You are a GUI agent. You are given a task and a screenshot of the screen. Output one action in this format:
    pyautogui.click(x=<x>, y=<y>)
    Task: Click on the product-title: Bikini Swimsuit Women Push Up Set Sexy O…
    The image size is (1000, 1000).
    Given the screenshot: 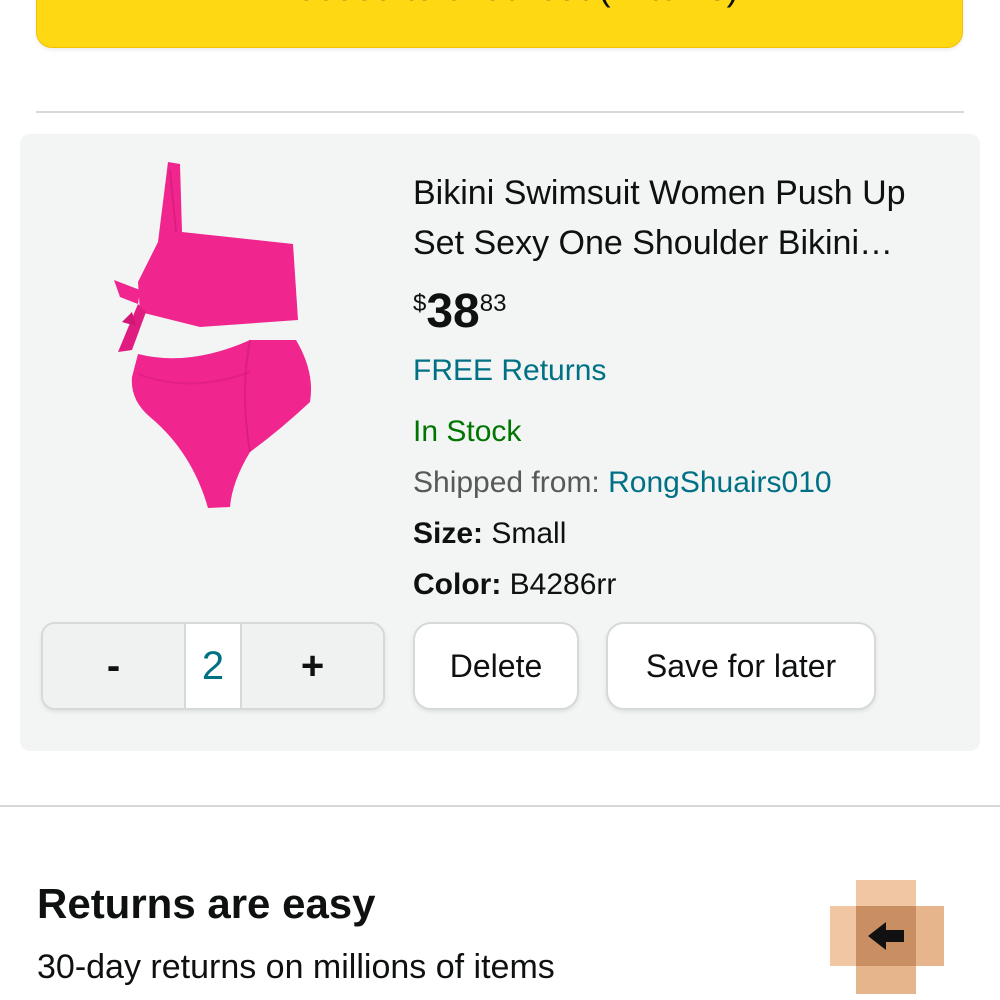 What is the action you would take?
    pyautogui.click(x=685, y=218)
    